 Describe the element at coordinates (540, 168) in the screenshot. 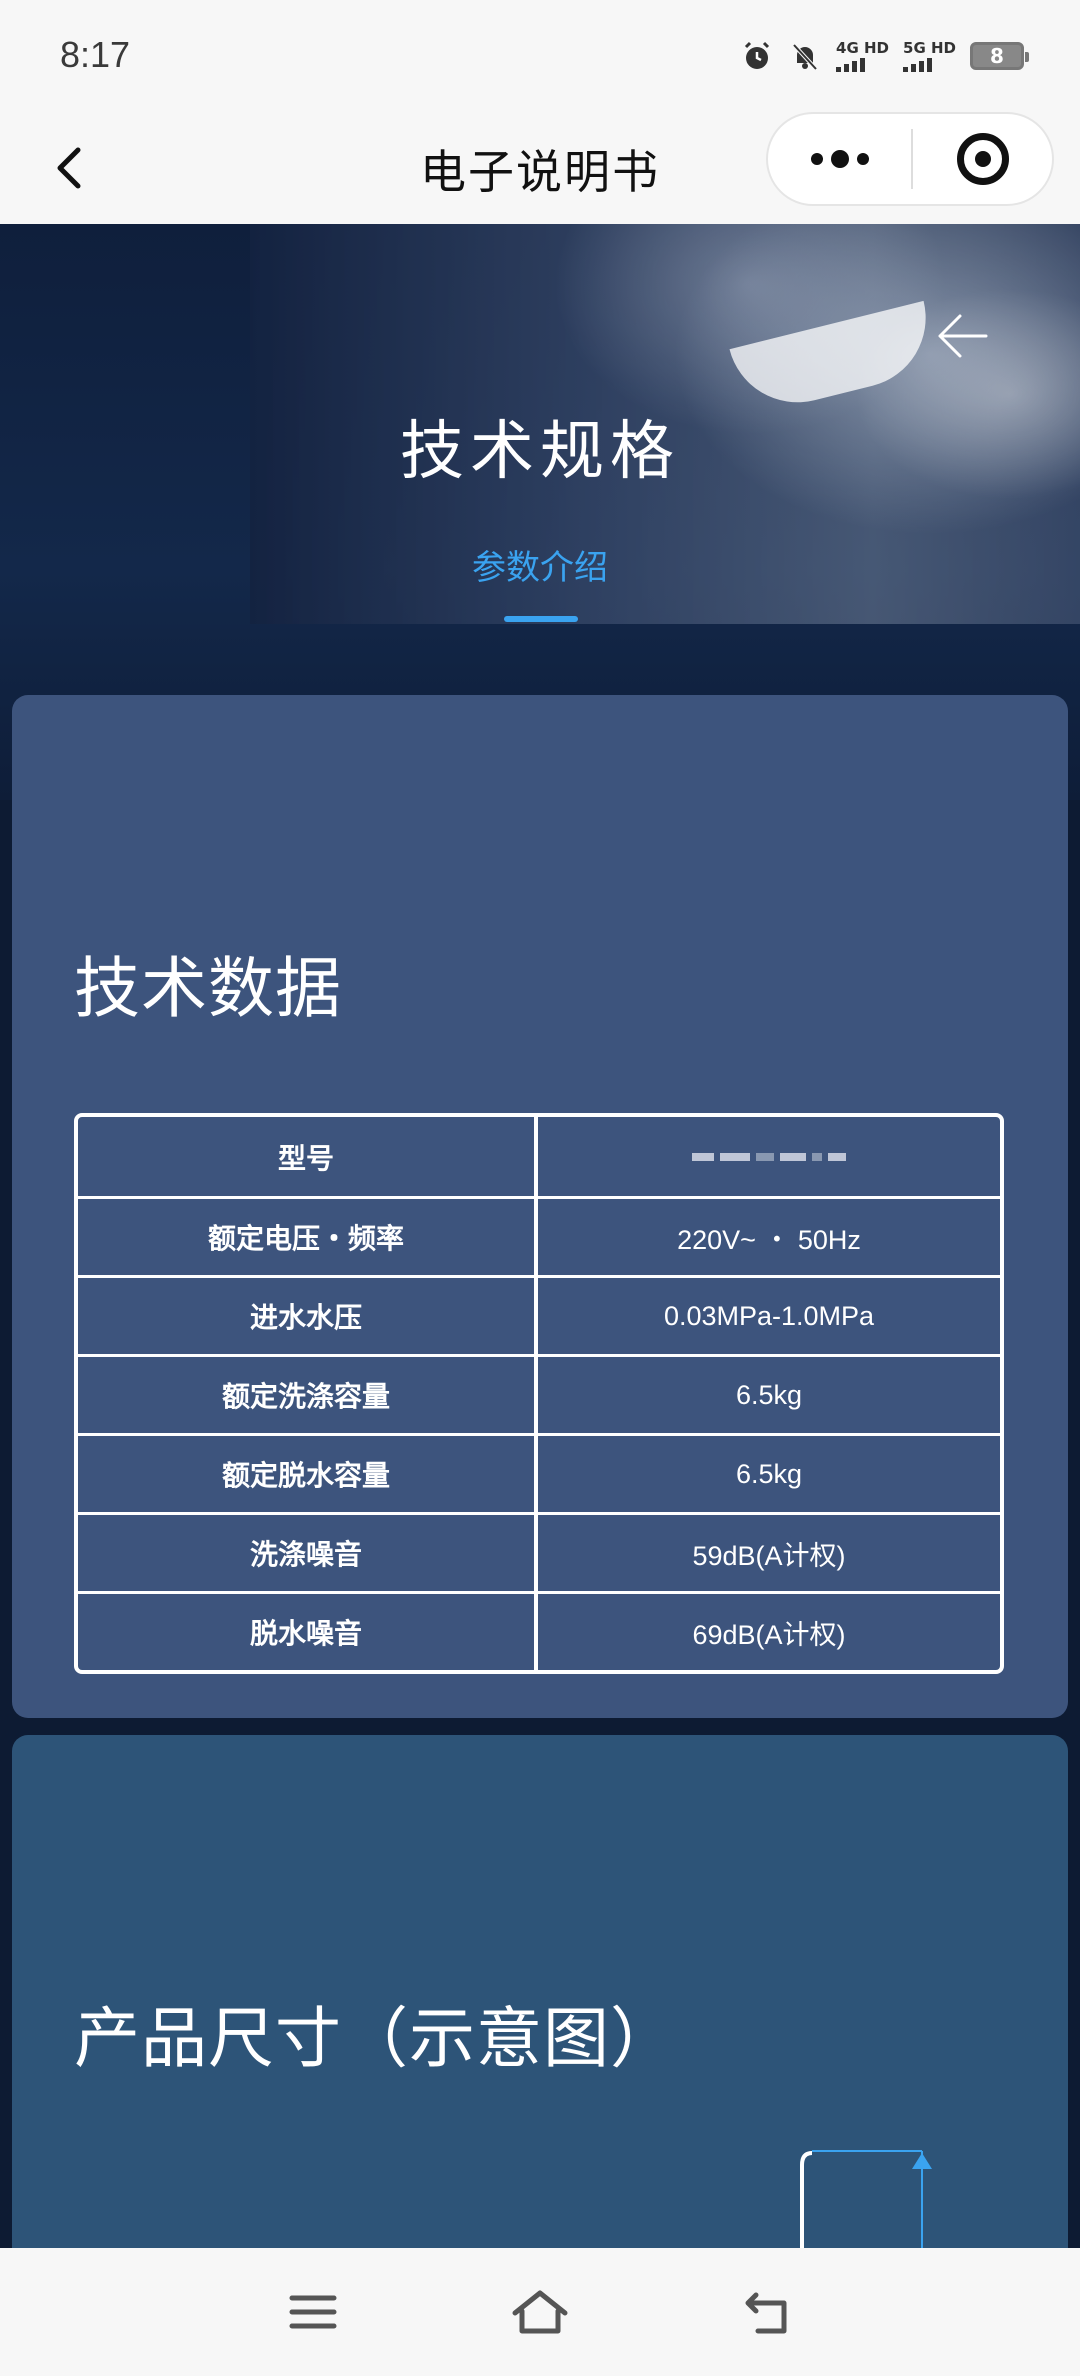

I see `title-bar: 电子说明书` at that location.